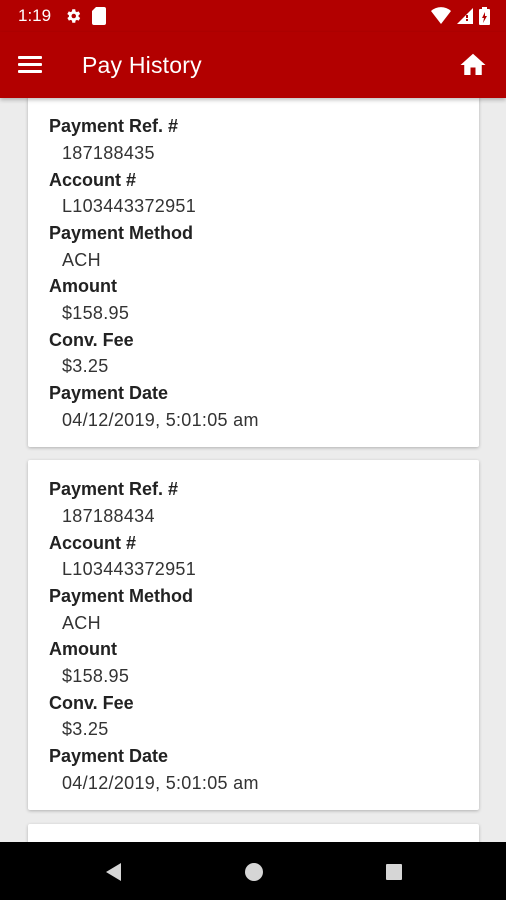 This screenshot has height=900, width=506. I want to click on system-nav-bar, so click(253, 871).